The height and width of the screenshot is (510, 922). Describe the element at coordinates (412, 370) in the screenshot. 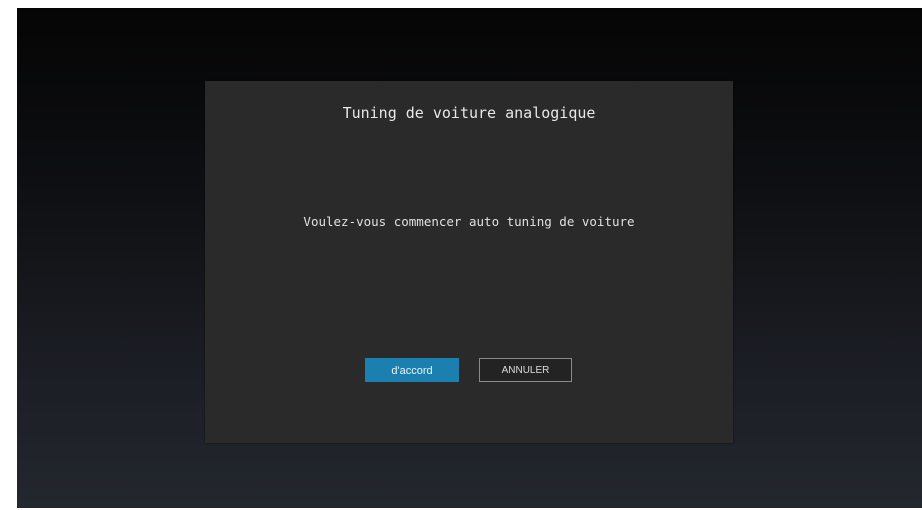

I see `ok-button: d'accord` at that location.